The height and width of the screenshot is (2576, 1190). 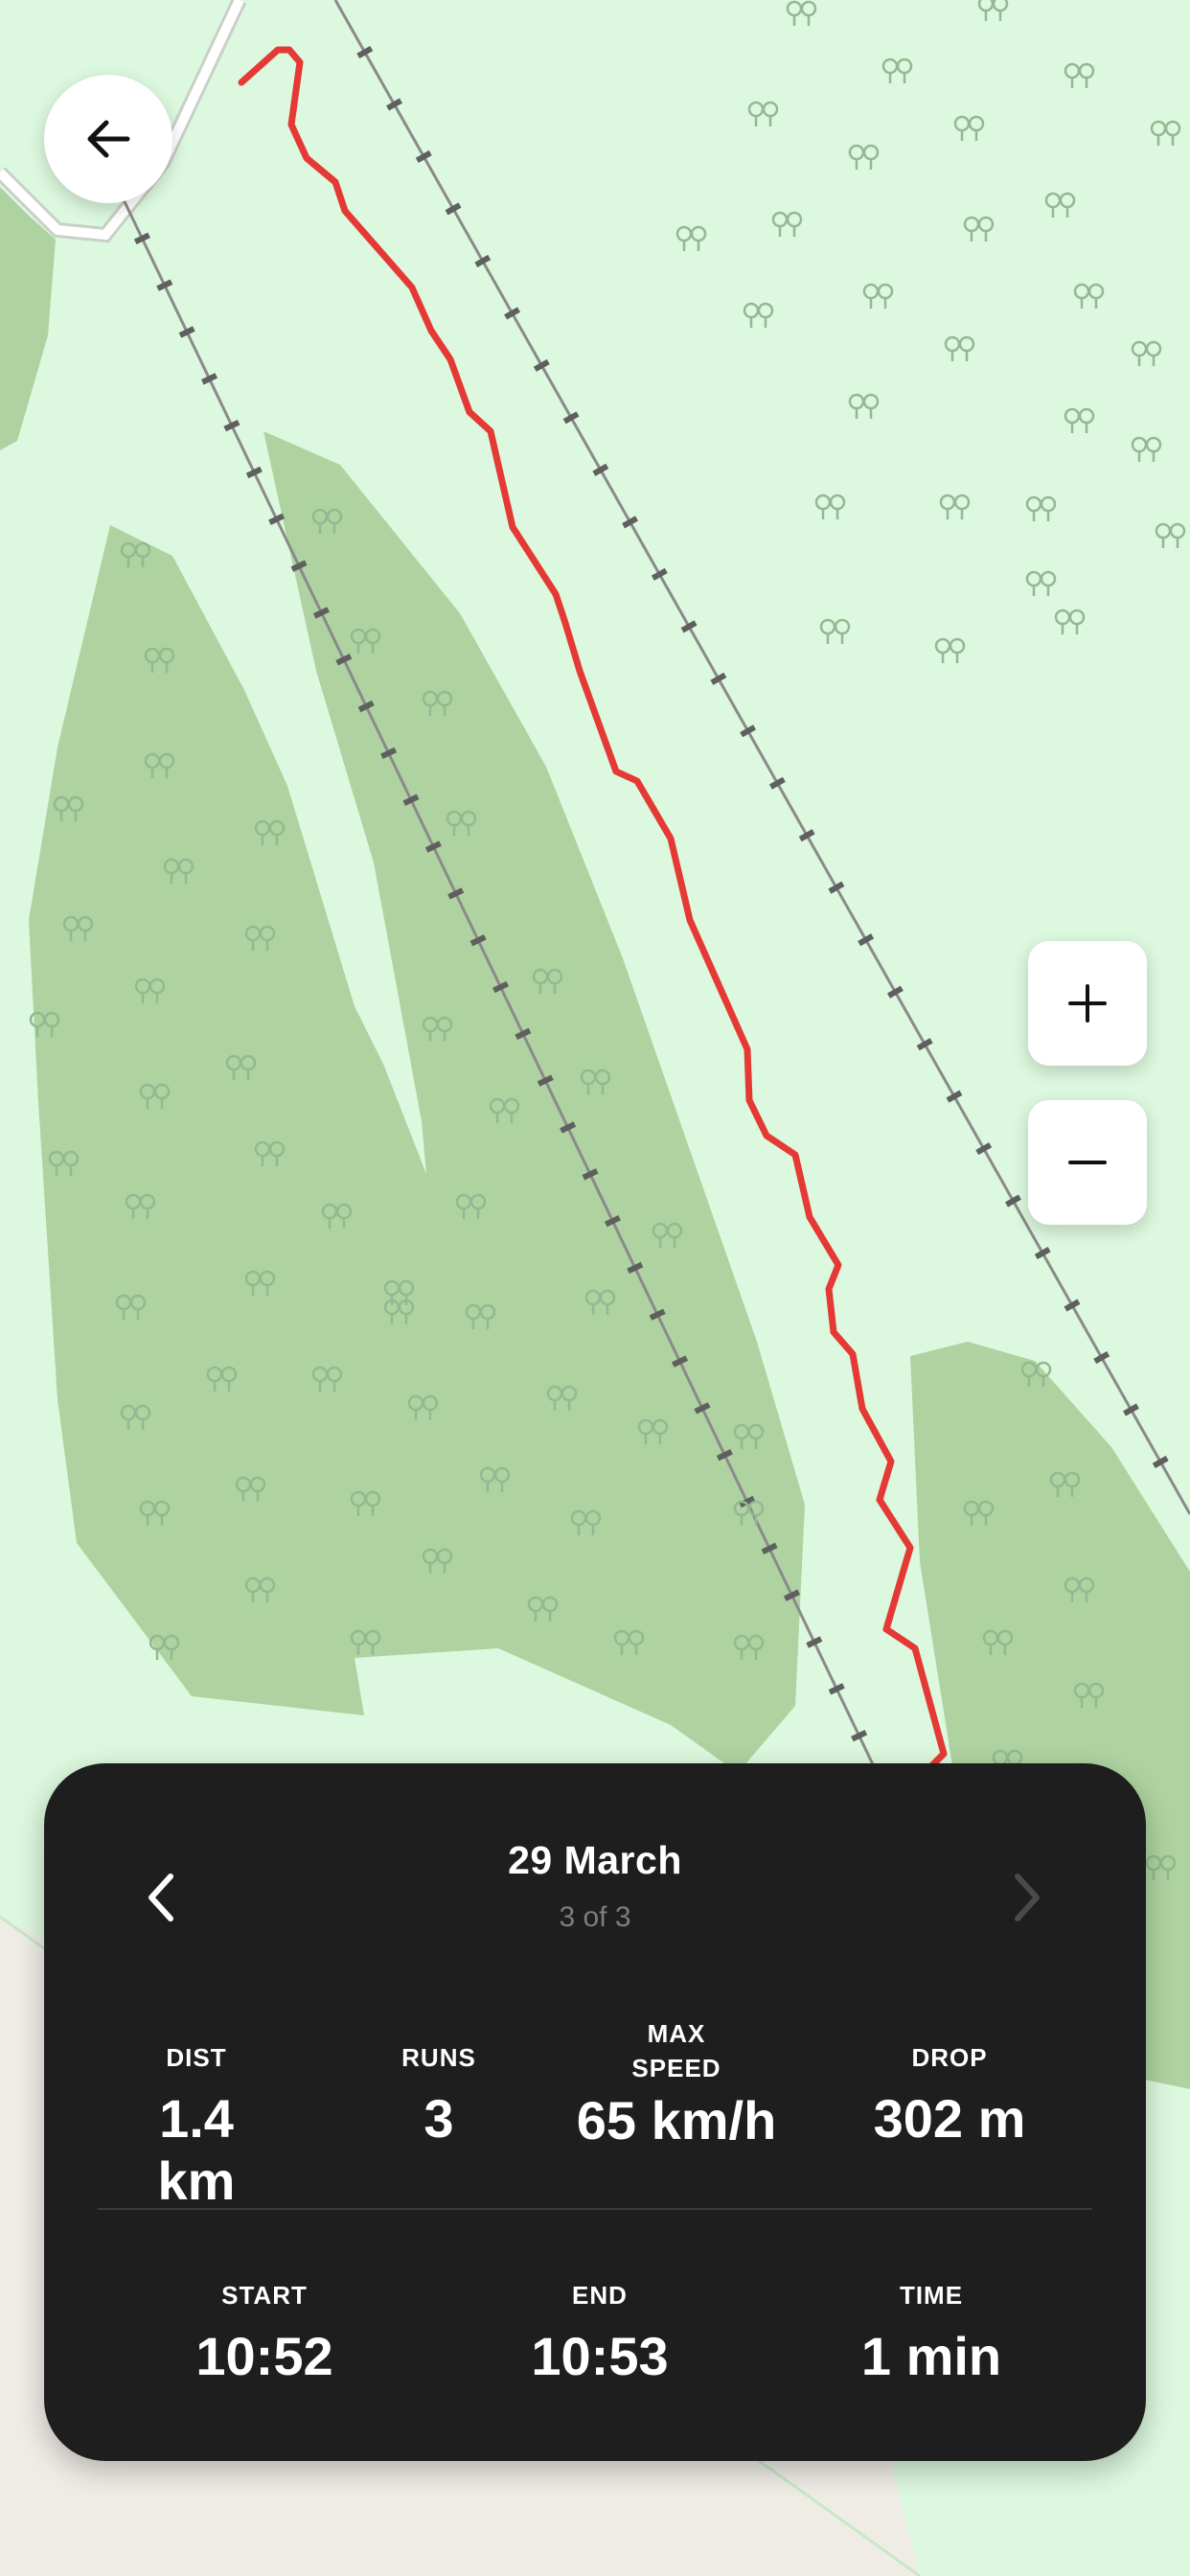 I want to click on session-position: 3 of 3, so click(x=595, y=1917).